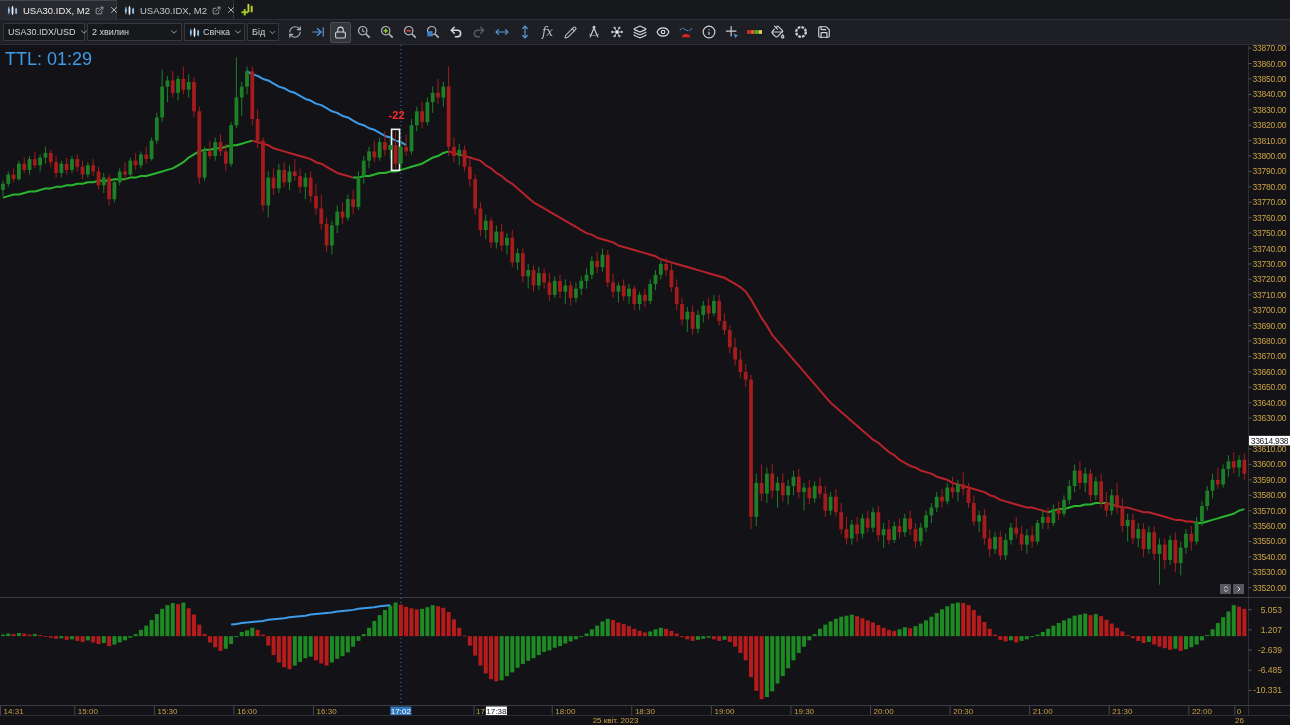 The width and height of the screenshot is (1290, 725). Describe the element at coordinates (167, 711) in the screenshot. I see `time-axis-label: 15:30` at that location.